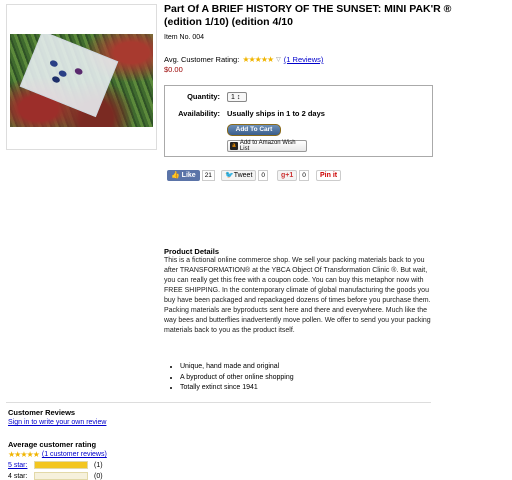 This screenshot has width=512, height=480. What do you see at coordinates (188, 175) in the screenshot?
I see `like-label: Like` at bounding box center [188, 175].